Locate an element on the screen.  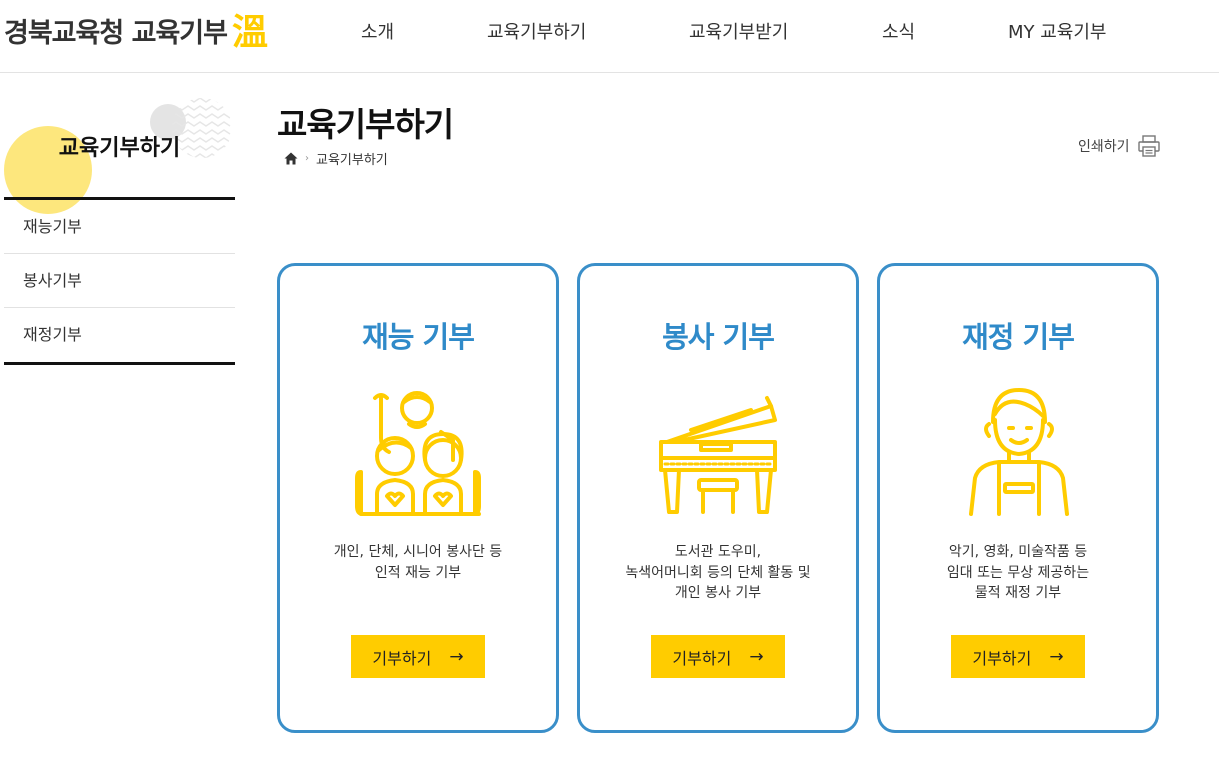
card-title: 재정 기부 is located at coordinates (1018, 337).